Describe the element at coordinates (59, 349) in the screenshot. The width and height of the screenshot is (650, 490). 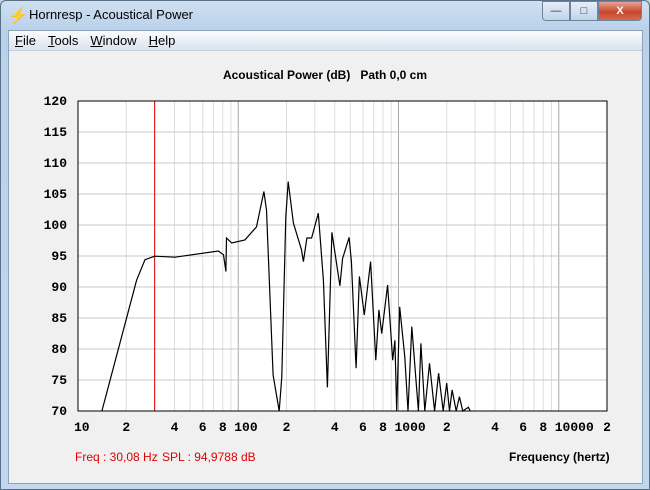
I see `y-tick-label: 80` at that location.